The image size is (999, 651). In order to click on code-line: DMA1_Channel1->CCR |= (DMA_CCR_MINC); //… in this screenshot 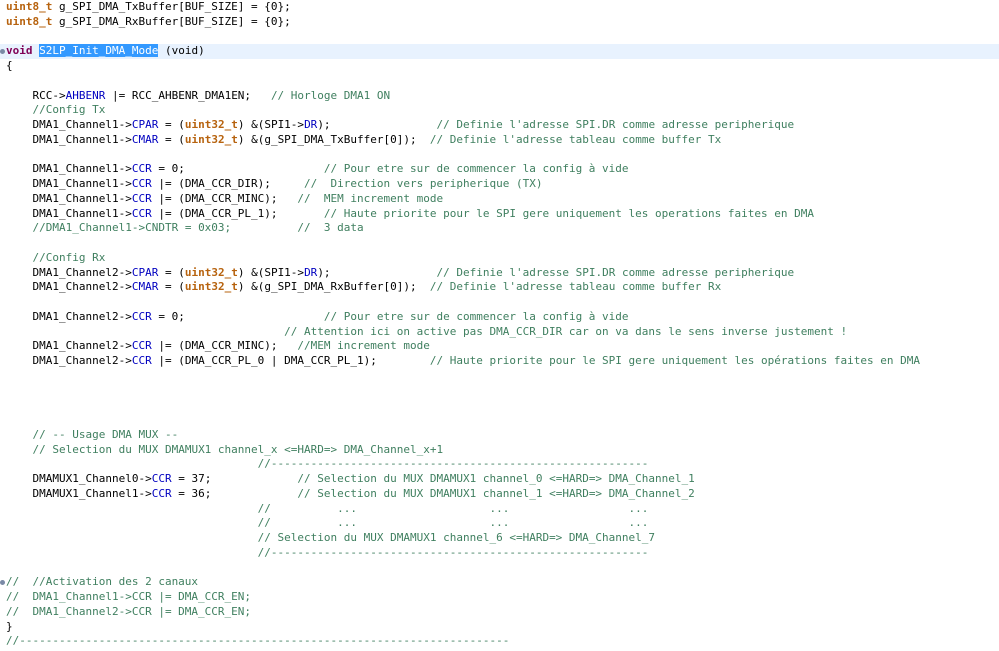, I will do `click(499, 199)`.